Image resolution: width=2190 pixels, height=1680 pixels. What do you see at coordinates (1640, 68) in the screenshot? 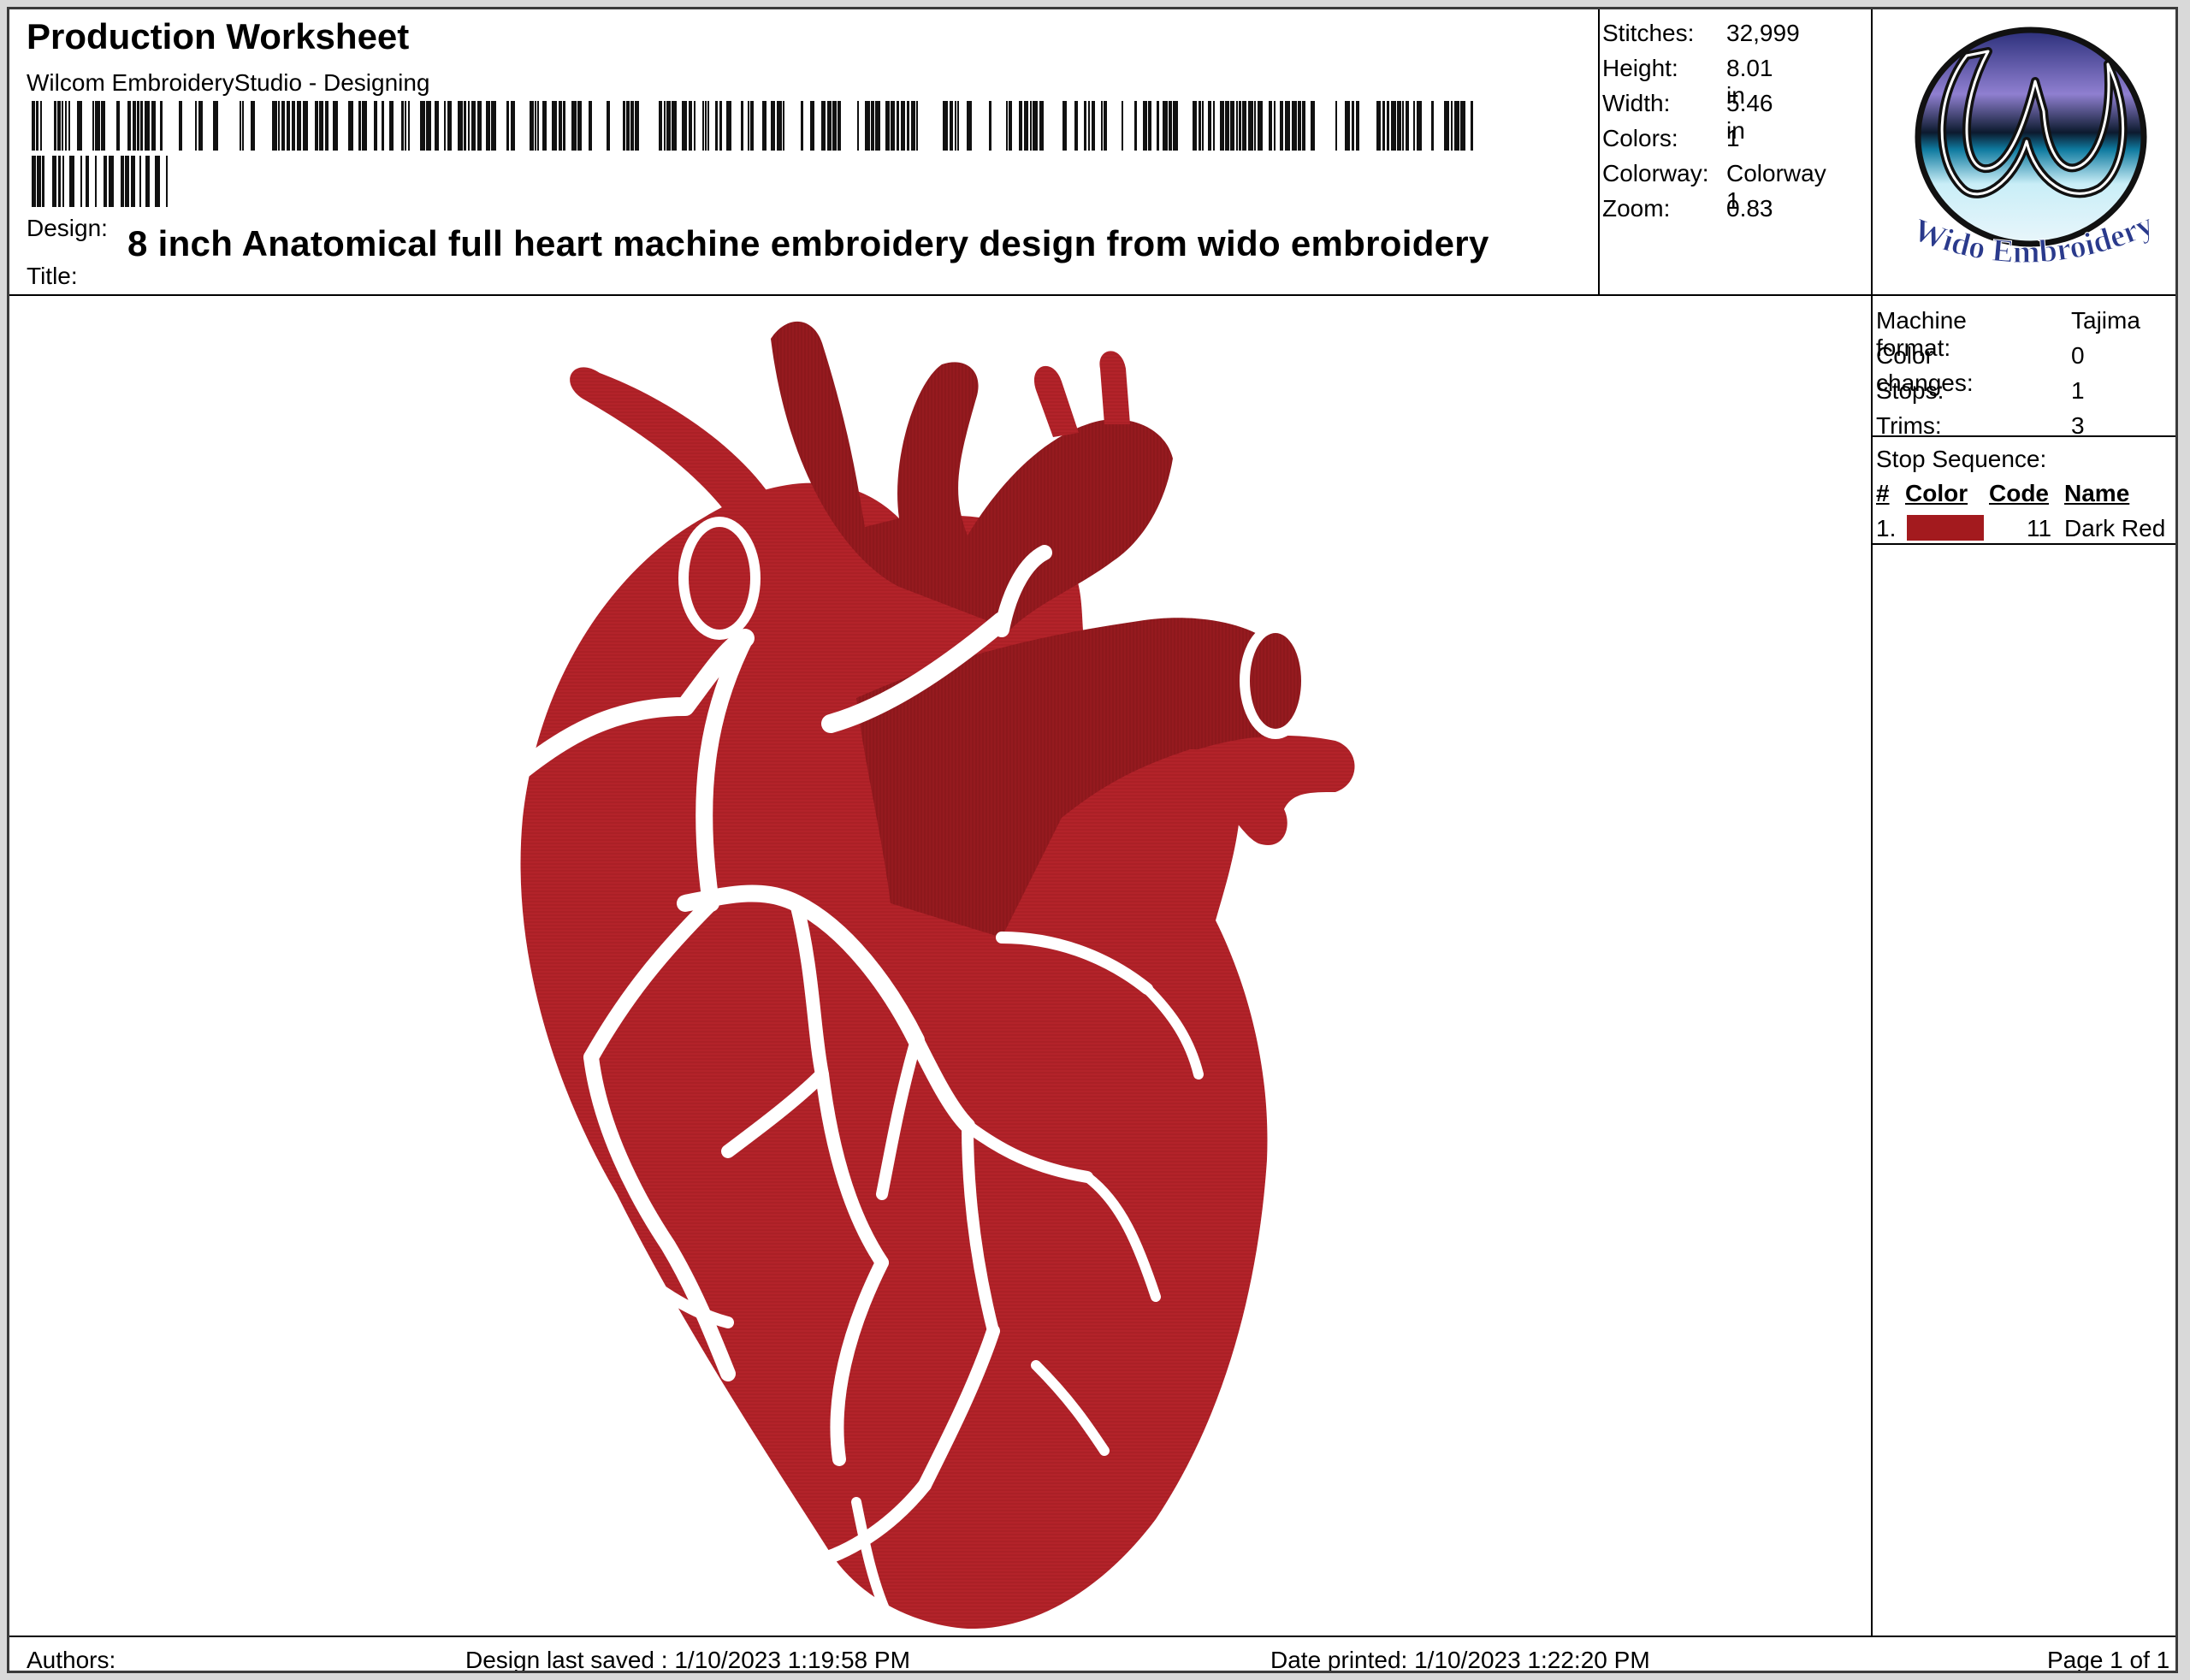
I see `stat-label: Height:` at bounding box center [1640, 68].